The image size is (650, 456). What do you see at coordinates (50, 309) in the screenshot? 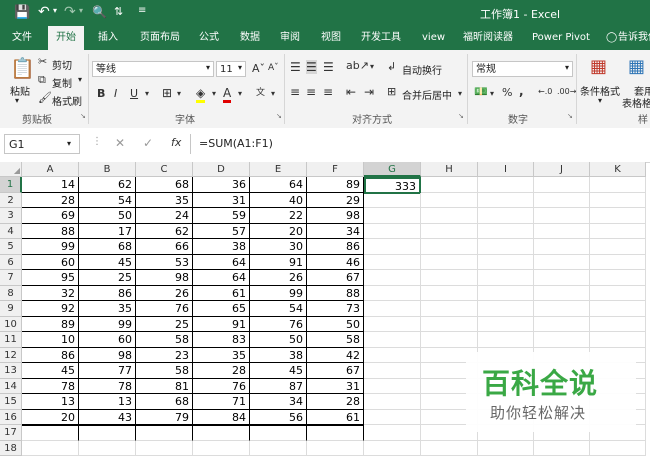
I see `table-cell: 92` at bounding box center [50, 309].